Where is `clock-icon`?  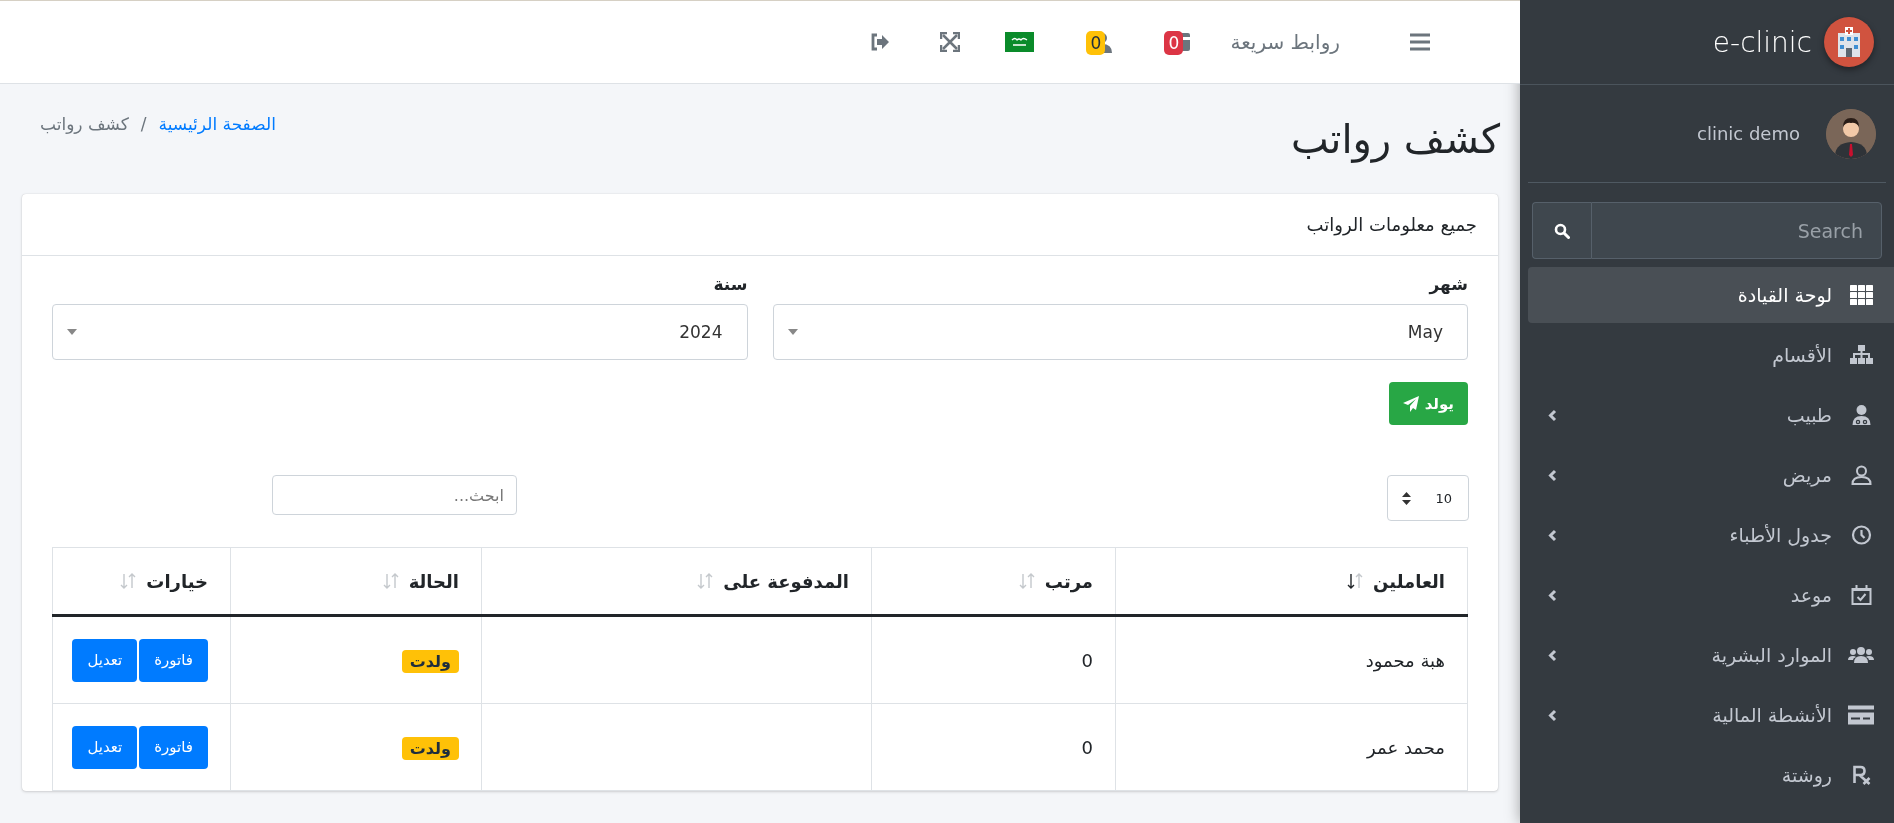 clock-icon is located at coordinates (1861, 535).